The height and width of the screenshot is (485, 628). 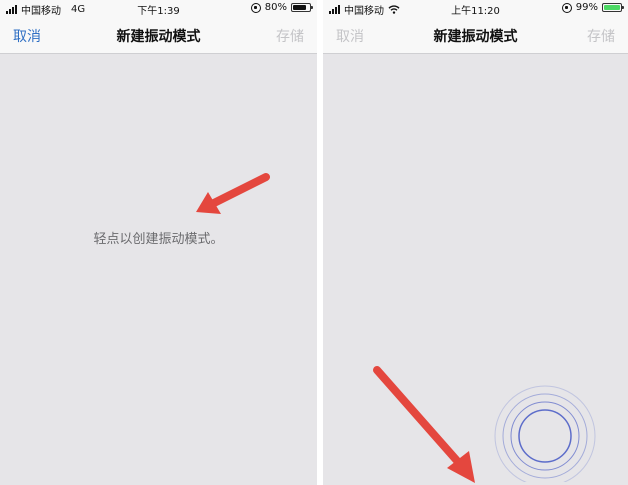 What do you see at coordinates (545, 433) in the screenshot?
I see `touch-ripple-icon` at bounding box center [545, 433].